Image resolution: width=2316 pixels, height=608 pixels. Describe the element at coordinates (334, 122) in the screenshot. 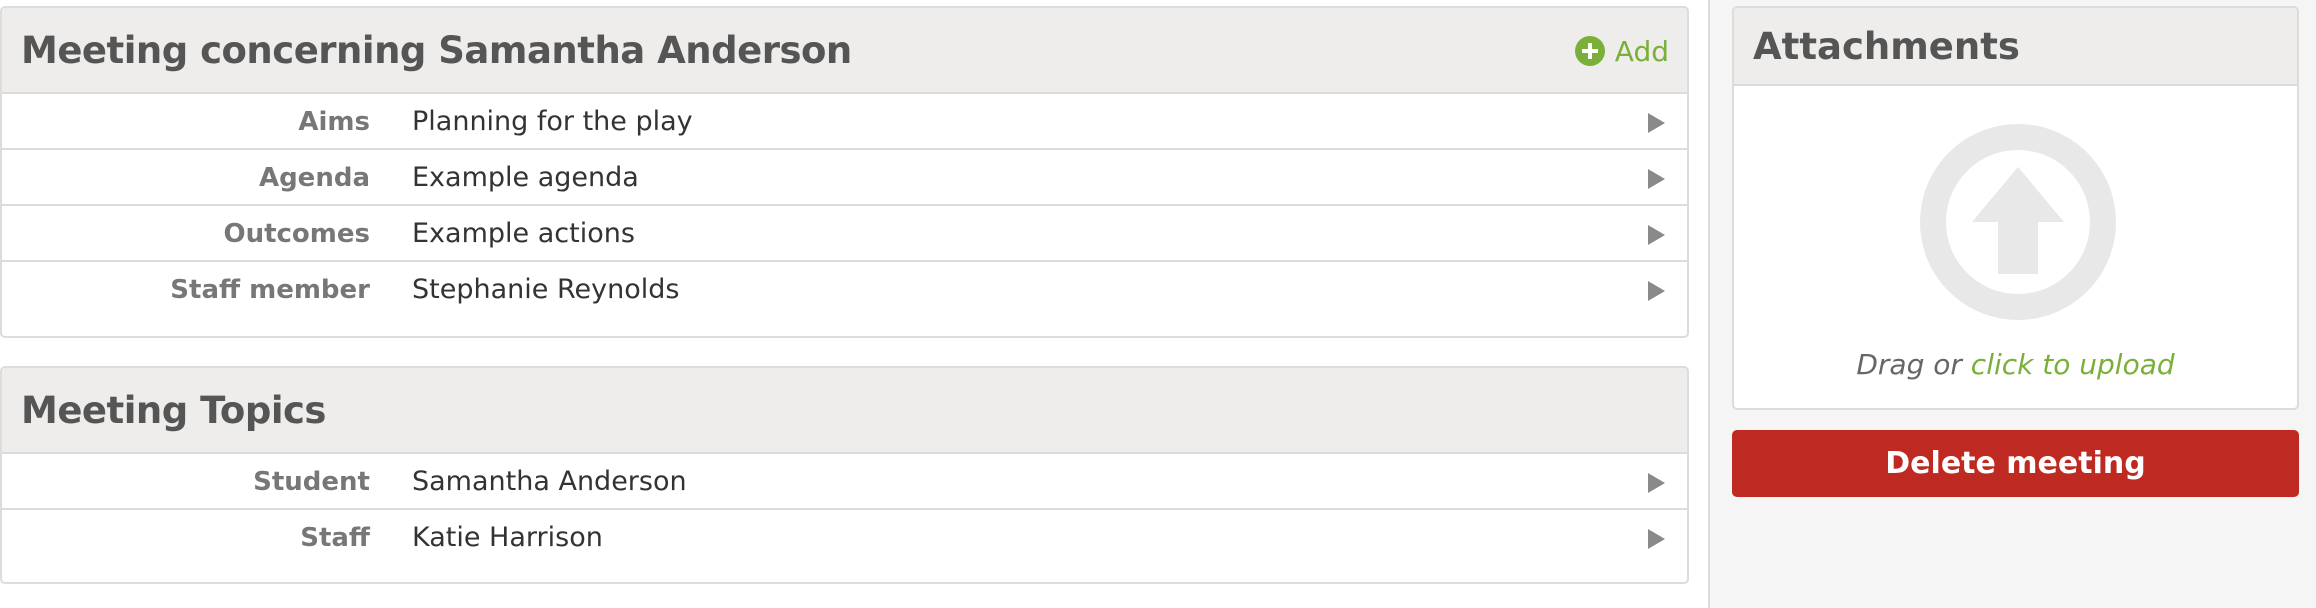

I see `row-label: Aims` at that location.